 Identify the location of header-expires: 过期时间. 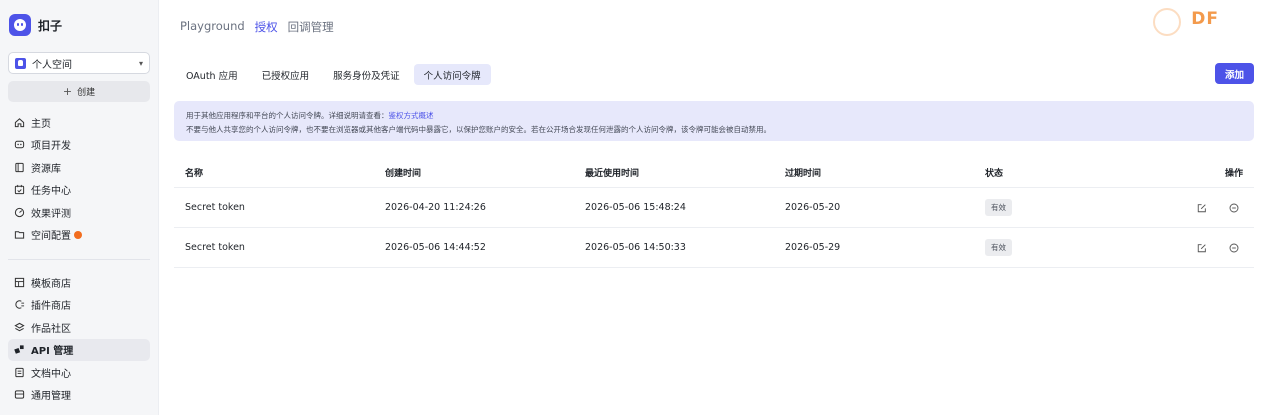
(803, 174).